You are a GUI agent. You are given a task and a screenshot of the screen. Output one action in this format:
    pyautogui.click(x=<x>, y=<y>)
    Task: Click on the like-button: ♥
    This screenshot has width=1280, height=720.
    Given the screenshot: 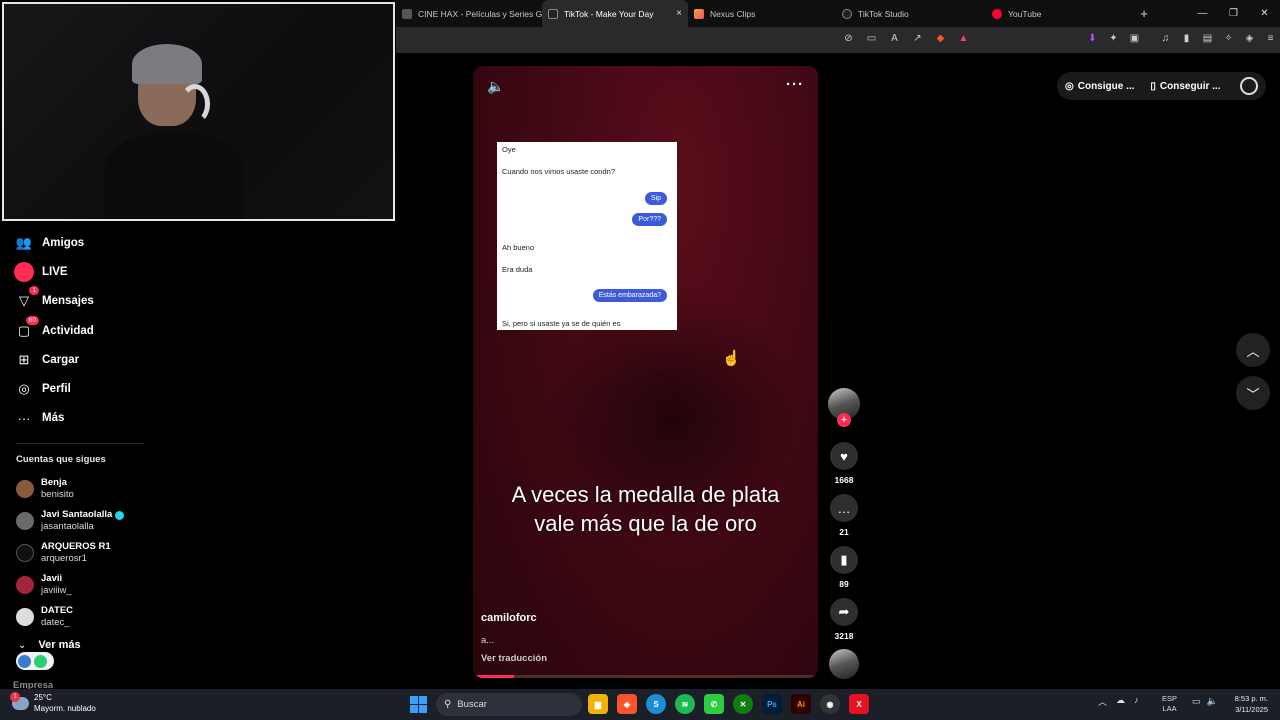 What is the action you would take?
    pyautogui.click(x=844, y=456)
    